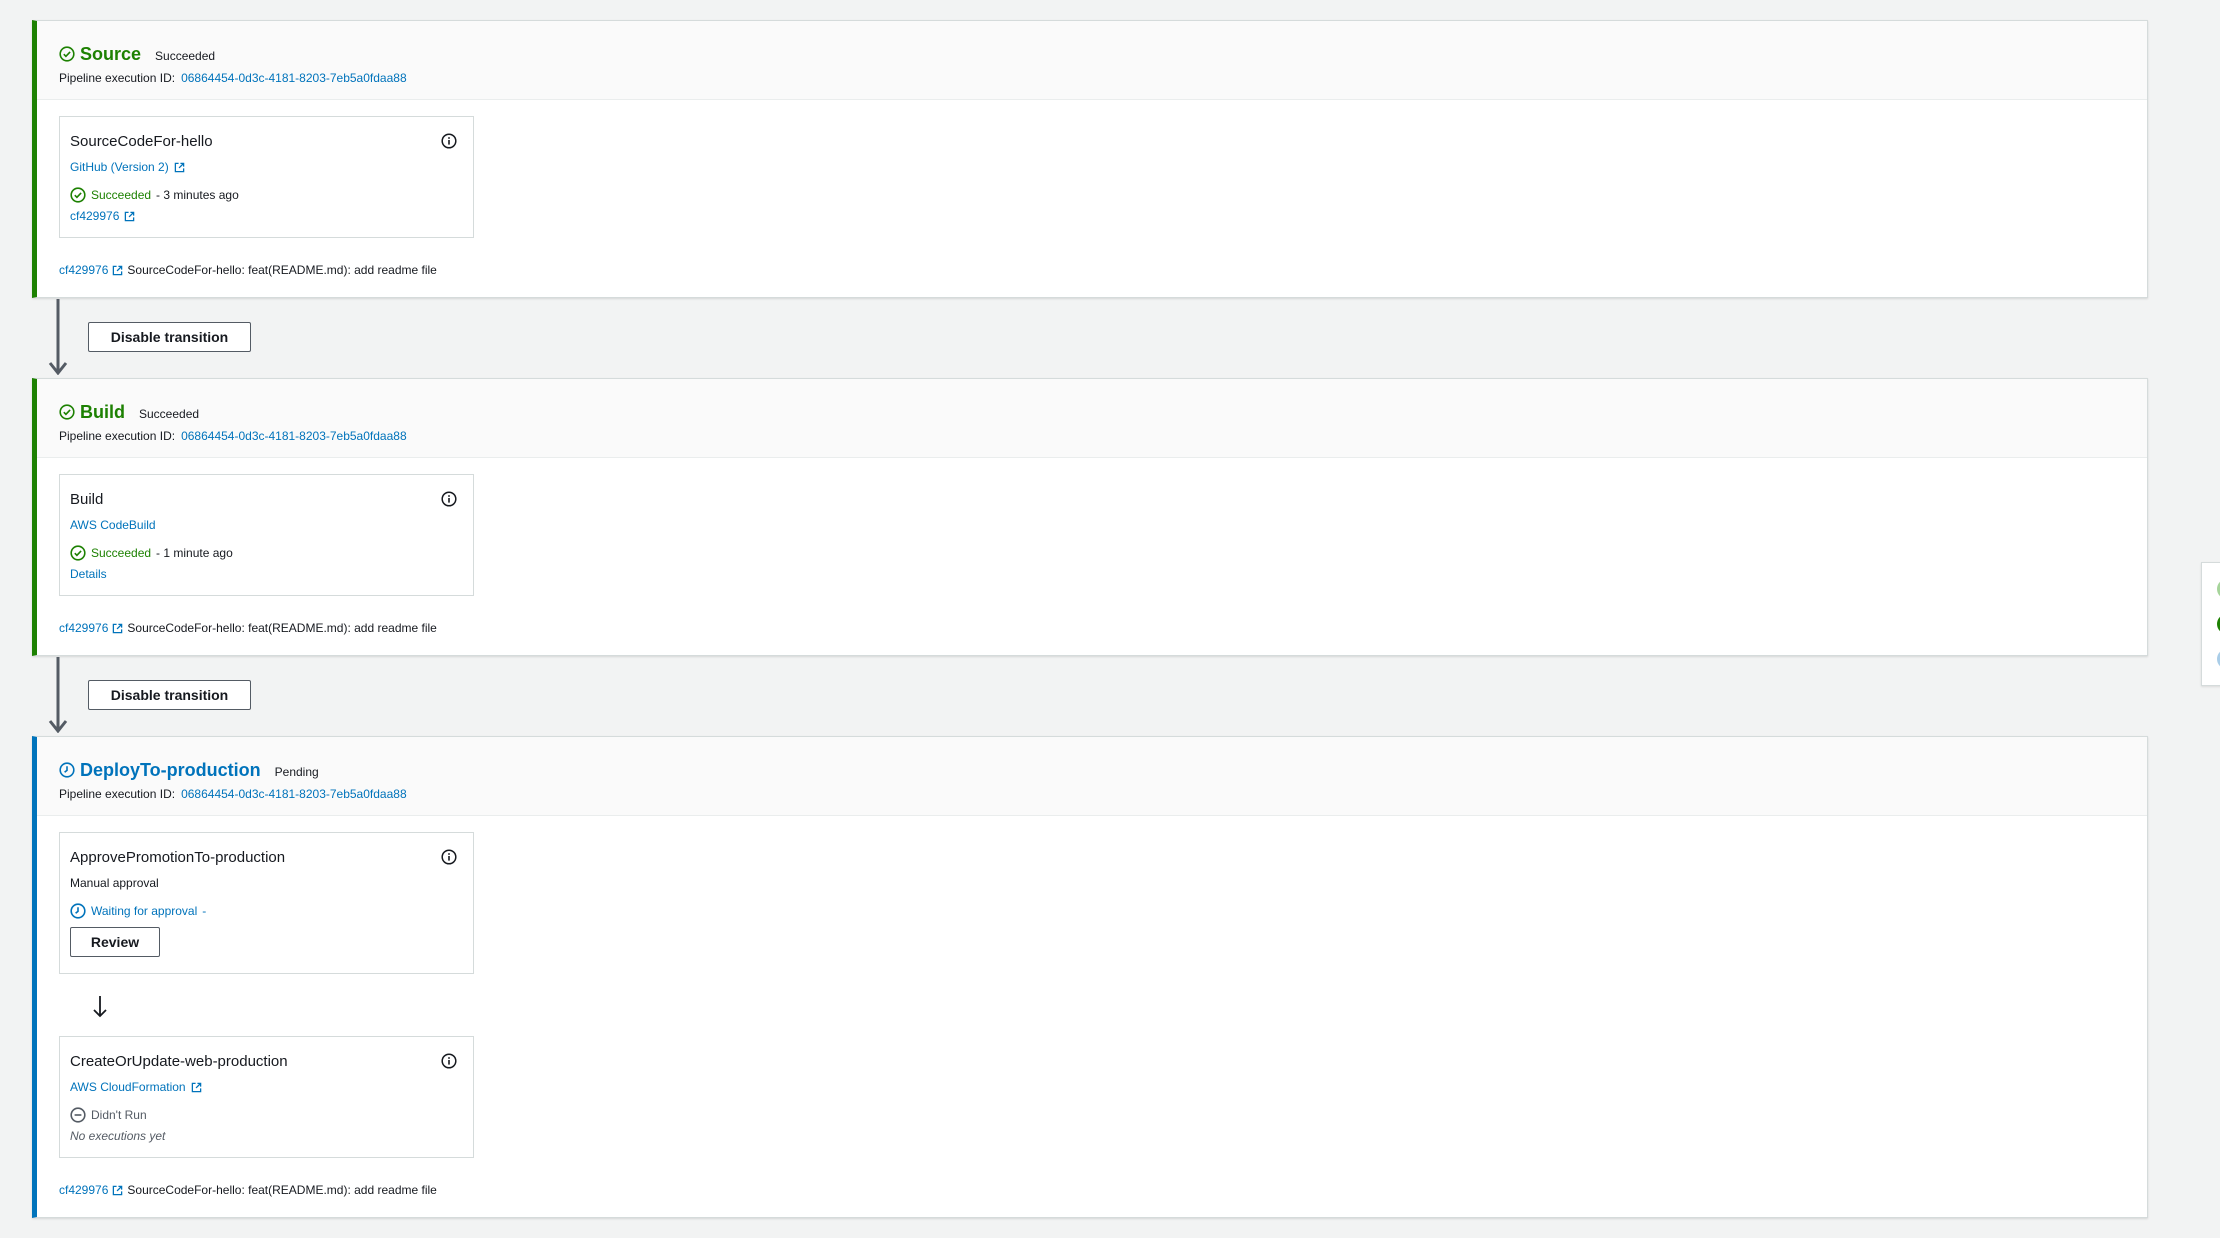 The image size is (2220, 1238). I want to click on stage-name: DeployTo-production, so click(170, 769).